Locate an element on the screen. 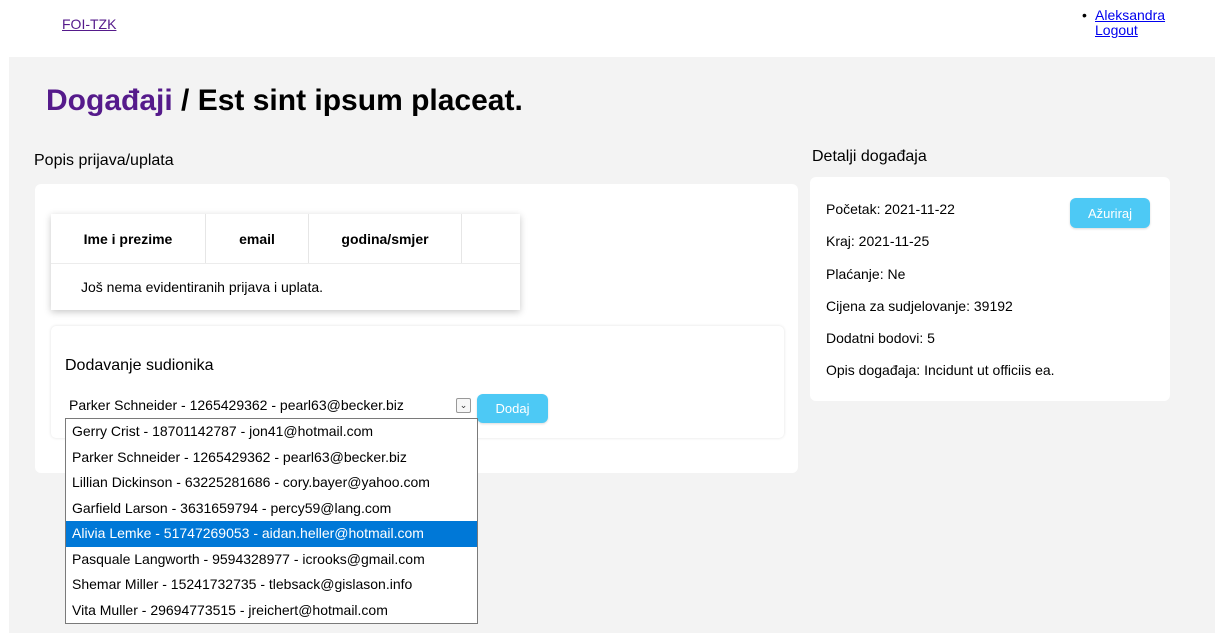 The image size is (1215, 633). detail-description: Opis događaja: Incidunt ut officiis ea. is located at coordinates (940, 370).